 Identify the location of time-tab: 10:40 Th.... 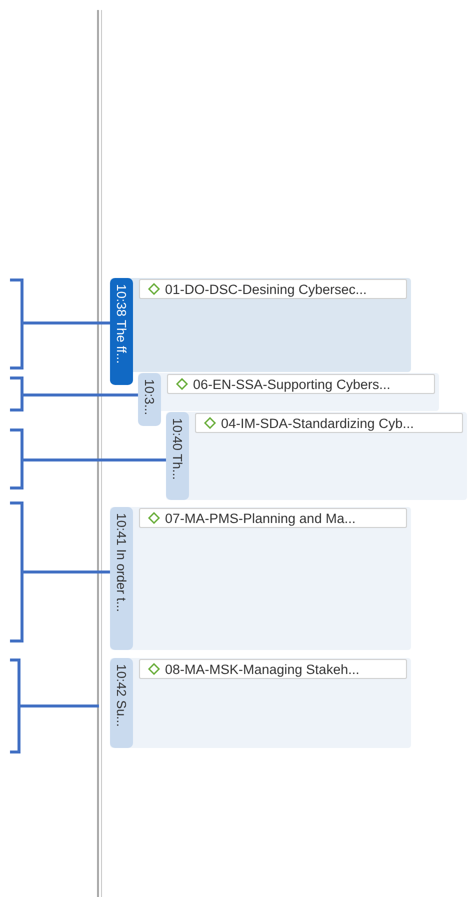
(177, 456).